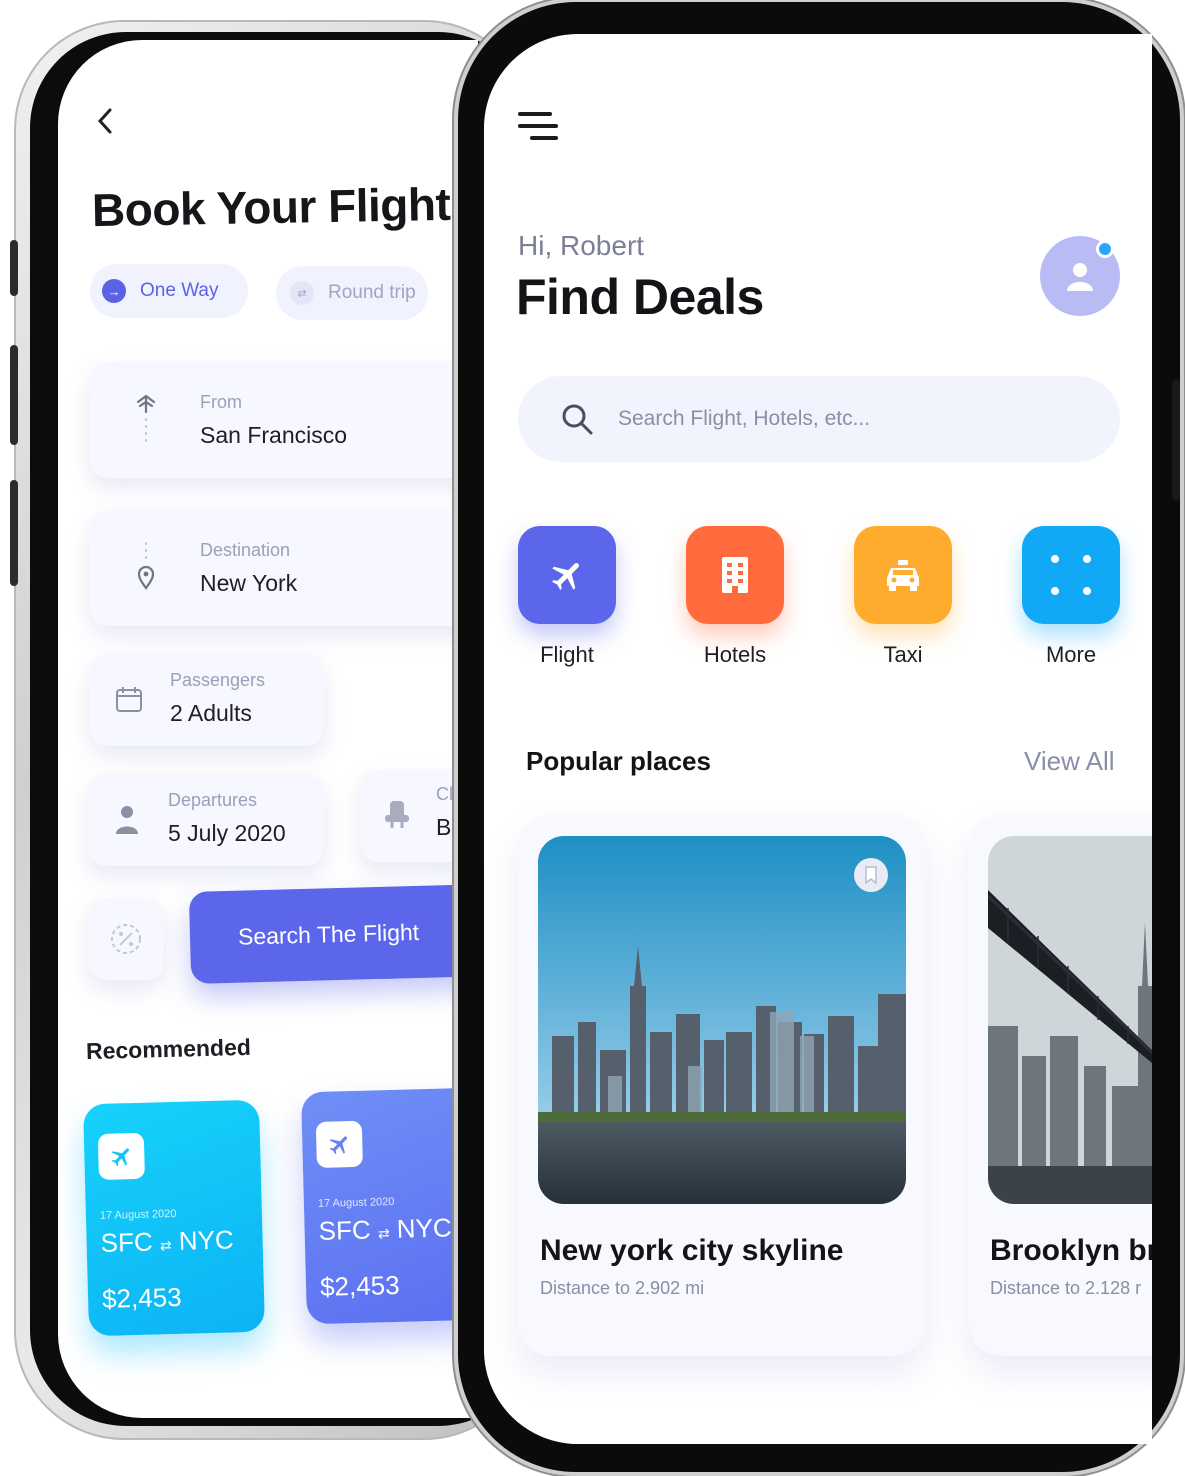 The height and width of the screenshot is (1476, 1185). What do you see at coordinates (871, 875) in the screenshot?
I see `bookmark-icon` at bounding box center [871, 875].